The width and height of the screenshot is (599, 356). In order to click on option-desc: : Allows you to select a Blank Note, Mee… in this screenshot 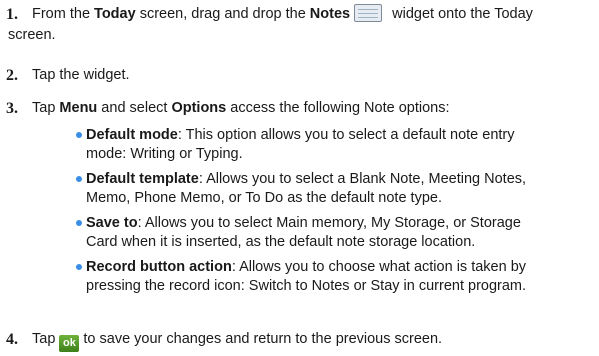, I will do `click(362, 179)`.